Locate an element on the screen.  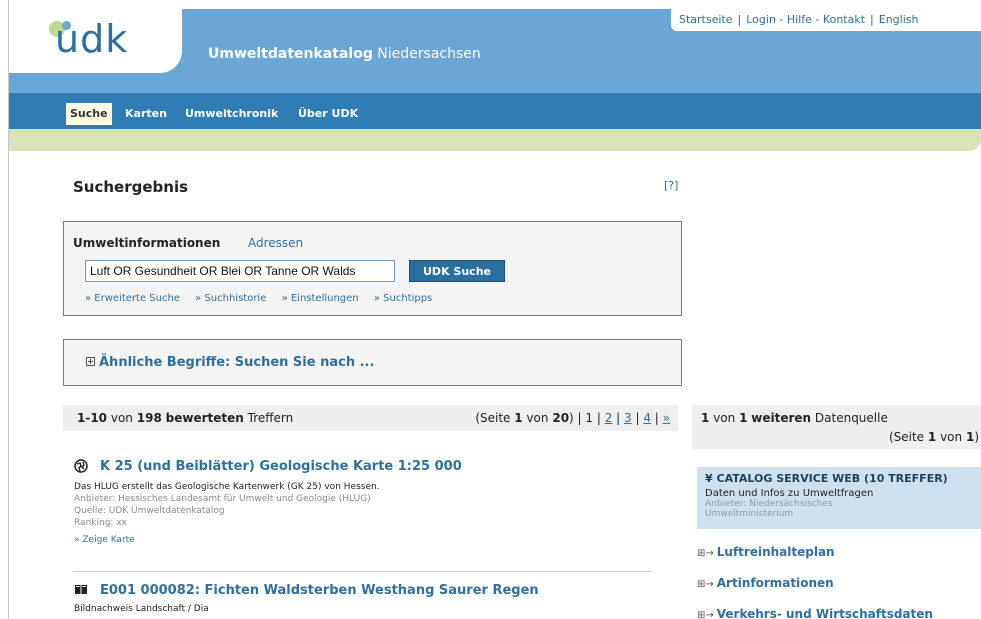
link-einstellungen: » Einstellungen is located at coordinates (320, 298).